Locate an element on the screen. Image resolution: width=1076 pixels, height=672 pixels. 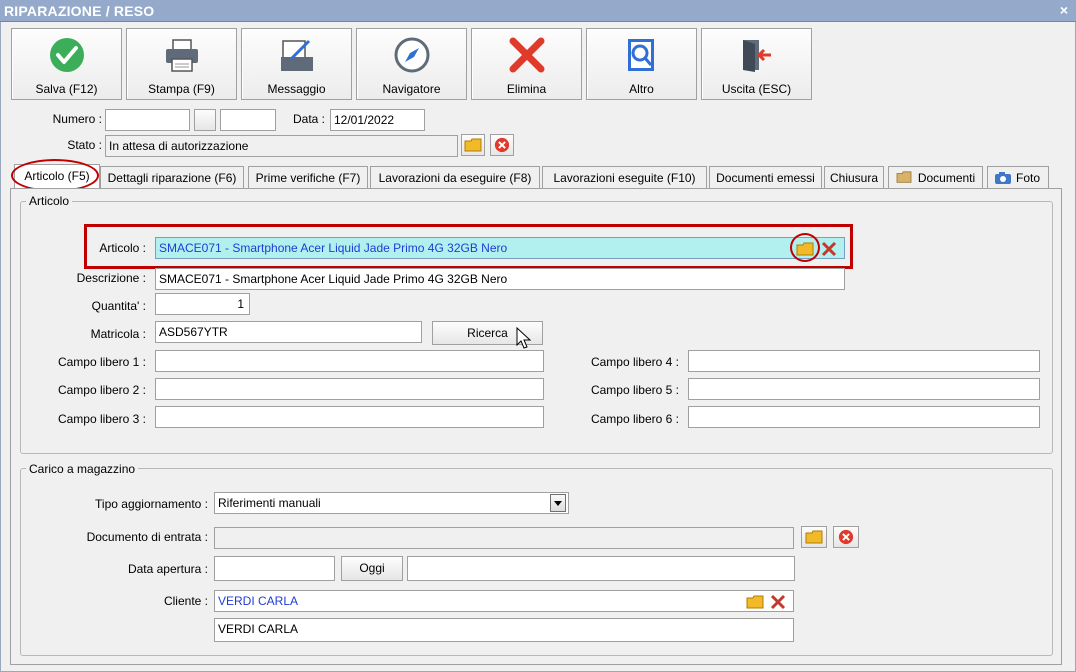
campo-libero-4-input is located at coordinates (864, 361).